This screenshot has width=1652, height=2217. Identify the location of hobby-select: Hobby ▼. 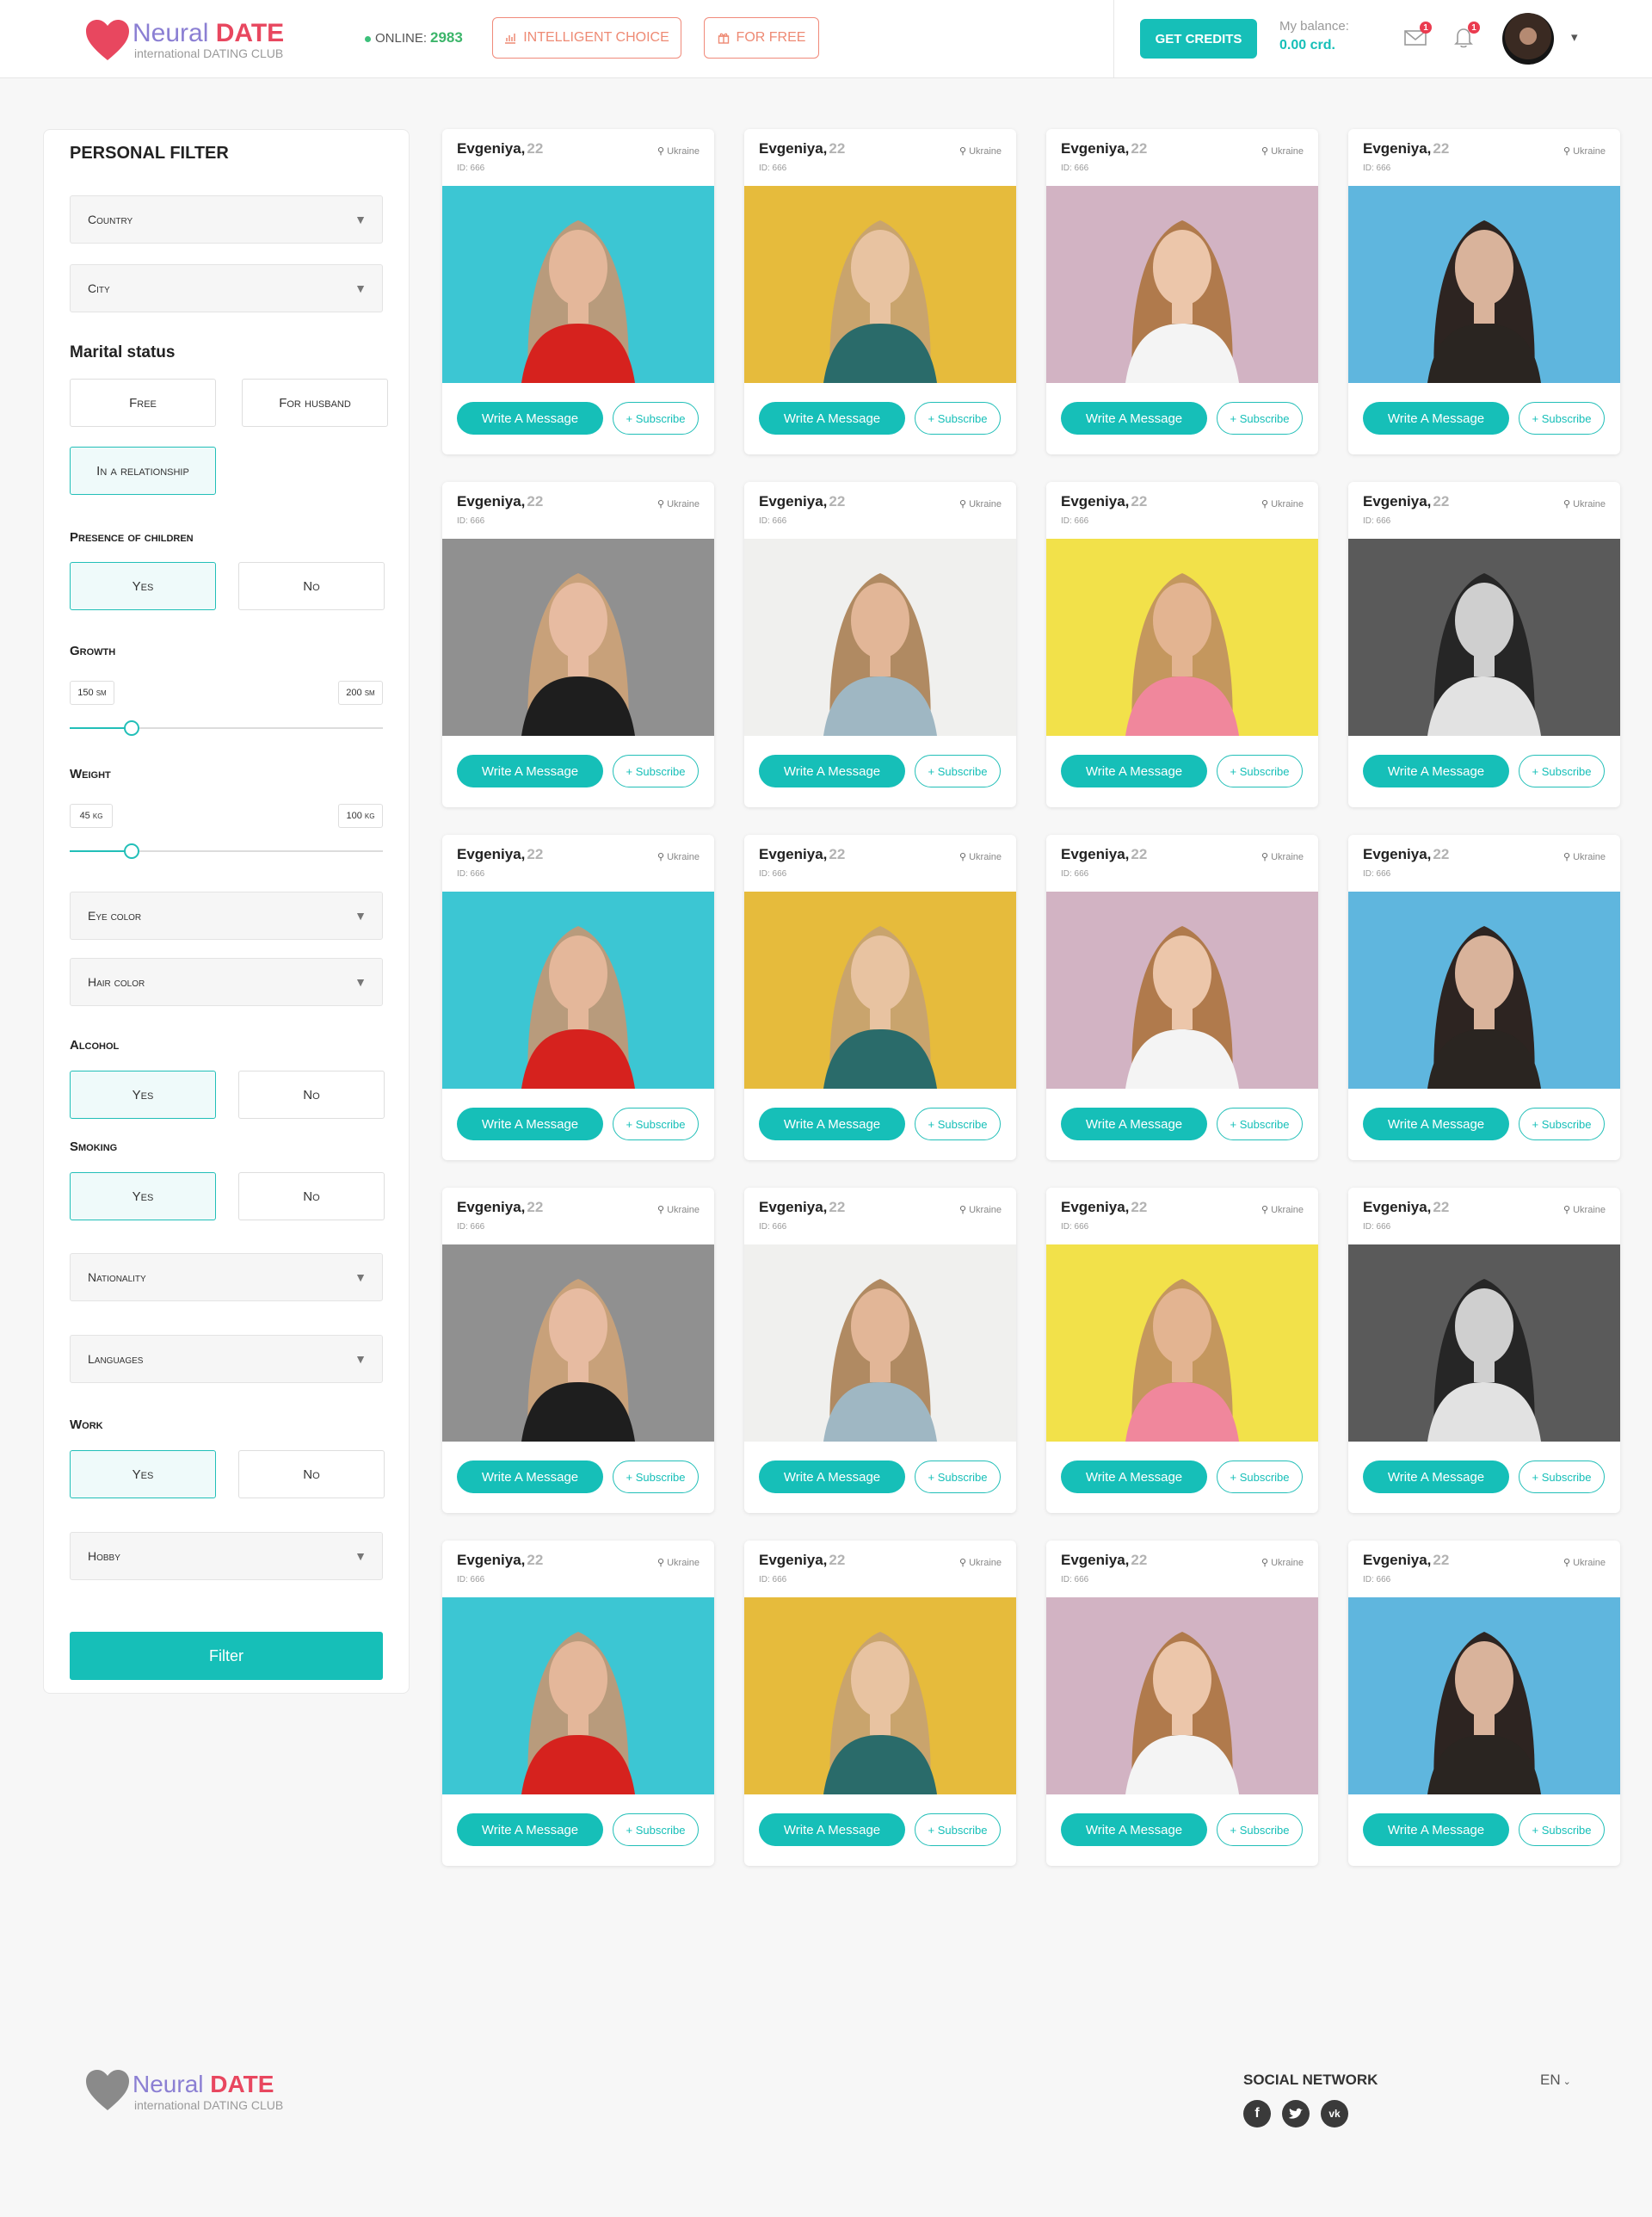
(226, 1556).